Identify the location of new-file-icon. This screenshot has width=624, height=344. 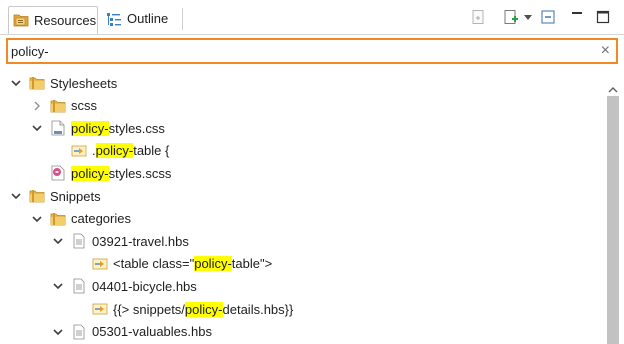
(511, 17).